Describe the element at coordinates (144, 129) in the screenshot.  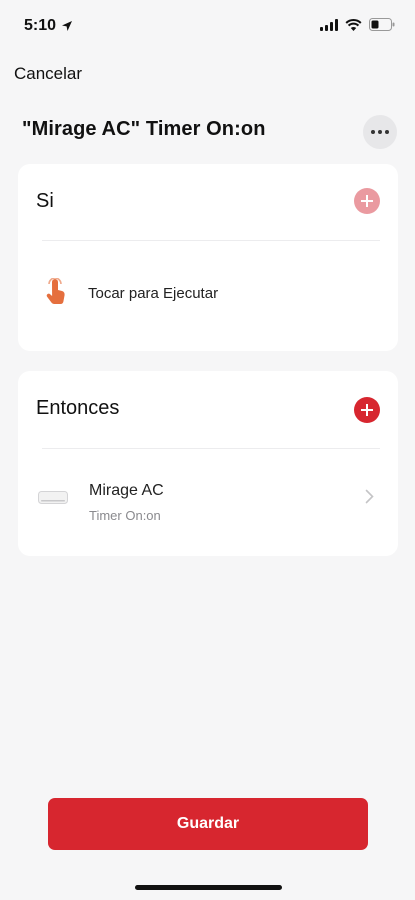
I see `page-title: "Mirage AC" Timer On:on` at that location.